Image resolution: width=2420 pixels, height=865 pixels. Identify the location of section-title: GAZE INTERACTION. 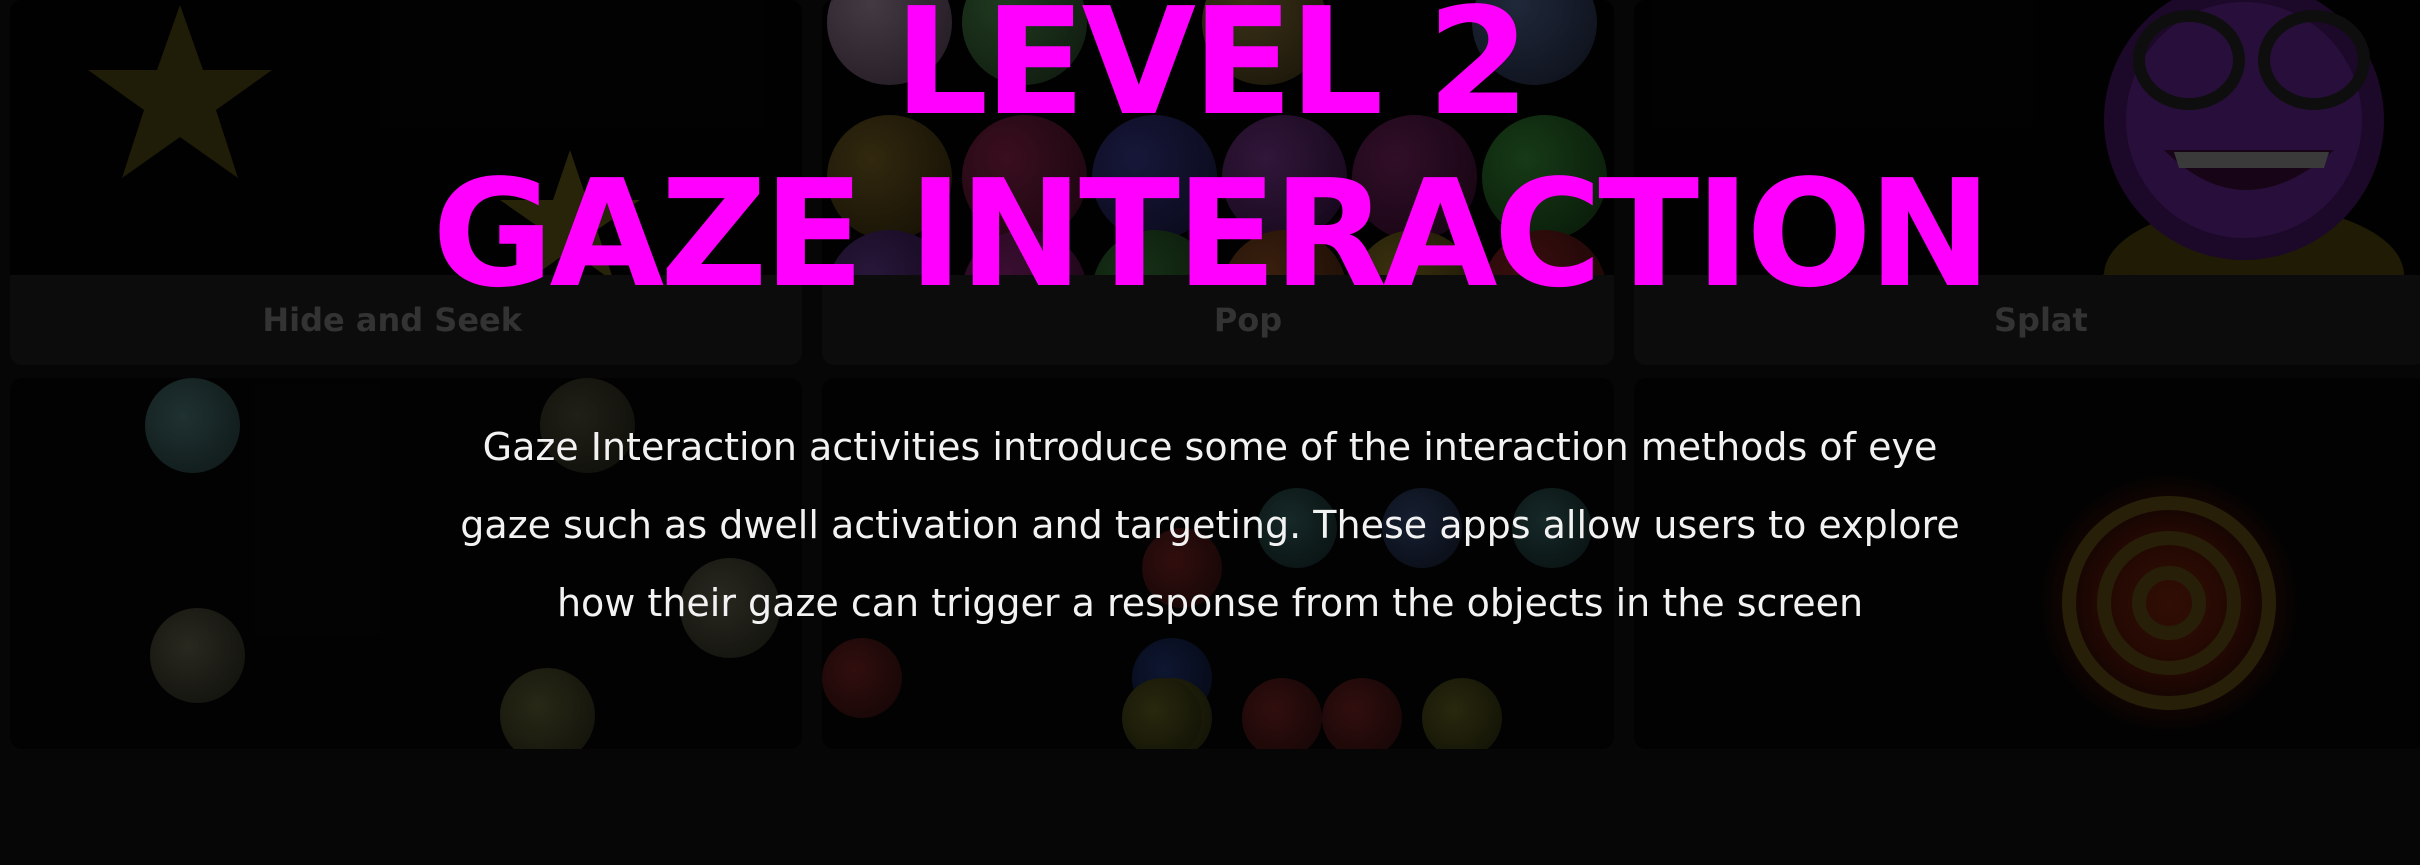
(1212, 234).